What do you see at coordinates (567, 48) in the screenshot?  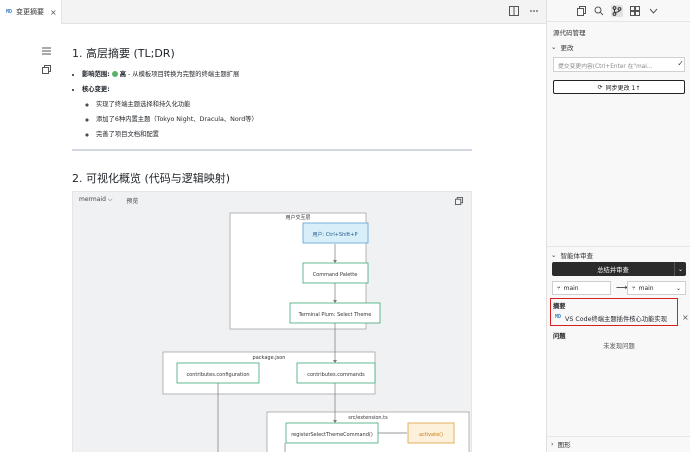 I see `changes-section-label: 更改` at bounding box center [567, 48].